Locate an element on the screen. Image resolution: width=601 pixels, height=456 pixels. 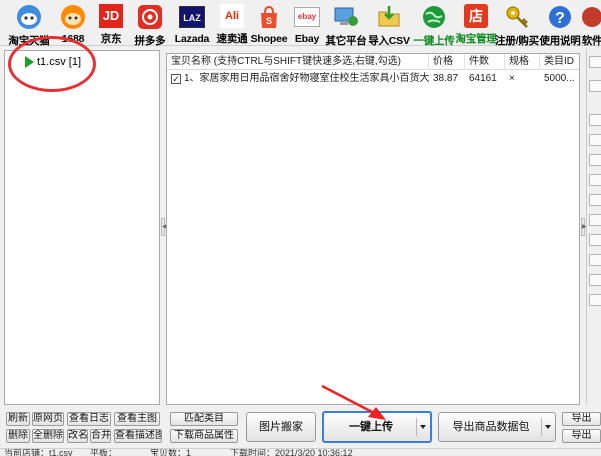
collapse-left-handle: ◀ is located at coordinates (164, 227).